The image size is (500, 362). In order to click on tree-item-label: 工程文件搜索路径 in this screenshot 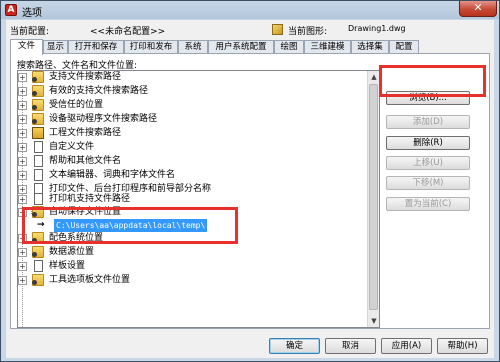, I will do `click(85, 133)`.